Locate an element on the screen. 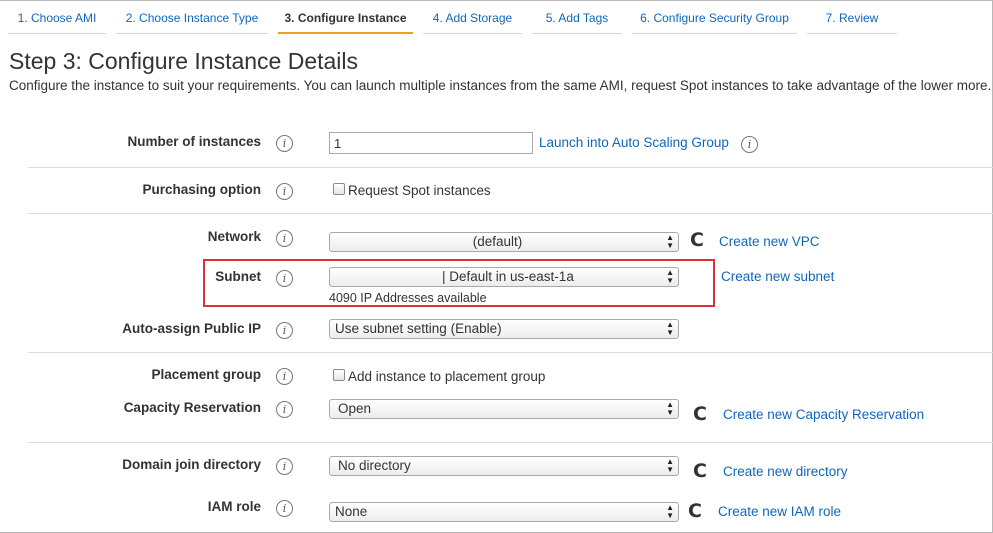  domain-select: No directory ▲ ▼ is located at coordinates (504, 466).